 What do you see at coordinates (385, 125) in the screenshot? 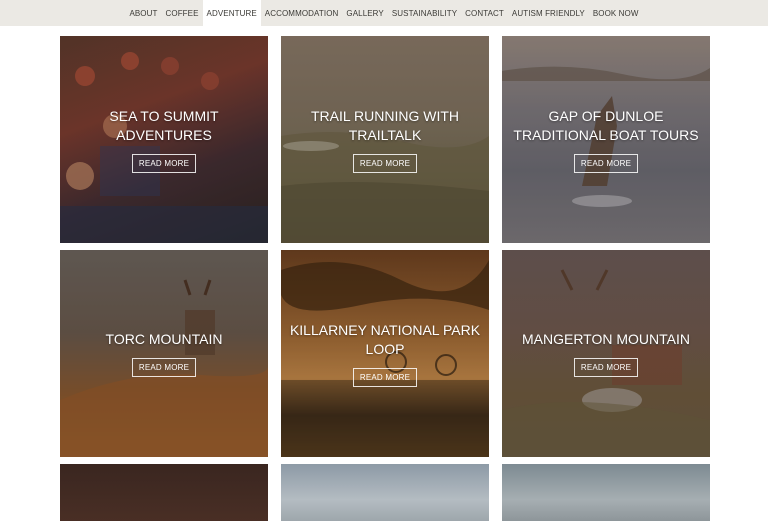
I see `card-title: TRAIL RUNNING WITH TRAILTALK` at bounding box center [385, 125].